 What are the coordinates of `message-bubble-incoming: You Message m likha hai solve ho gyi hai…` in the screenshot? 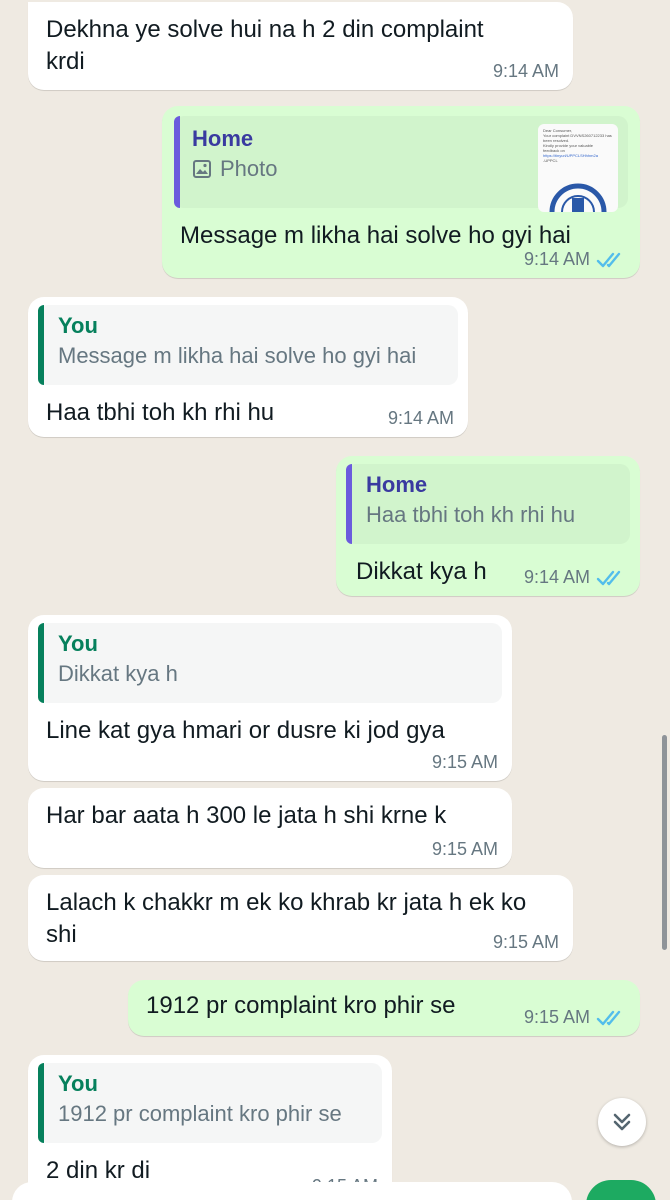 It's located at (248, 367).